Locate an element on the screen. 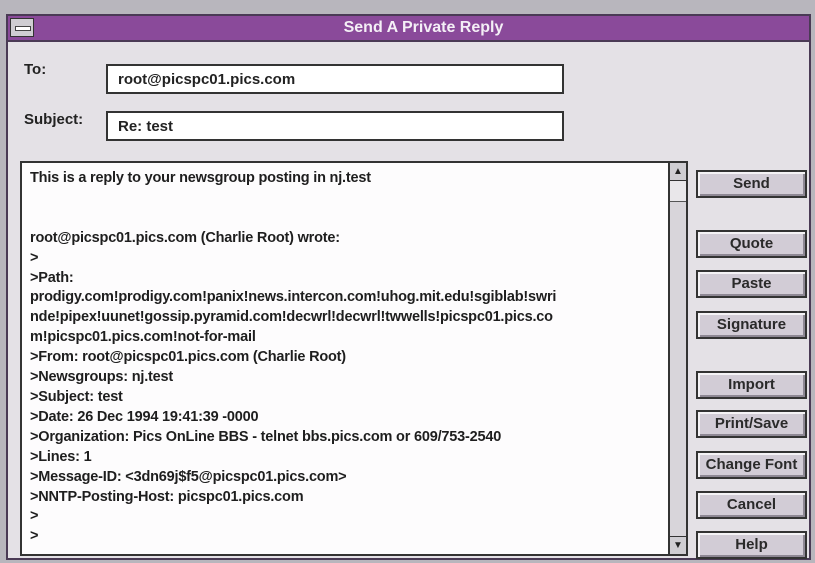 This screenshot has width=815, height=563. cancel-button: Cancel is located at coordinates (751, 505).